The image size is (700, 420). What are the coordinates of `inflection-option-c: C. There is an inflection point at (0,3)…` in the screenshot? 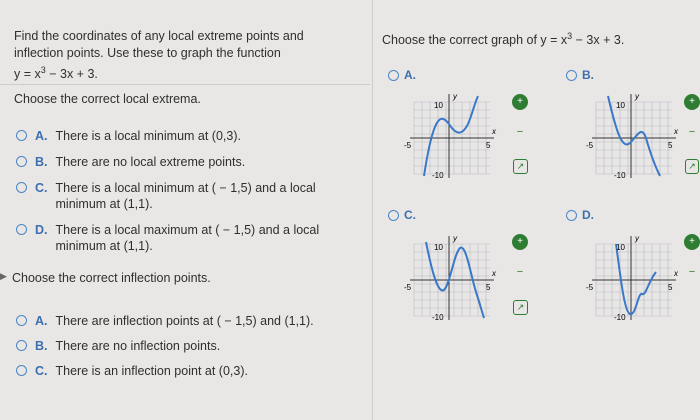 It's located at (176, 371).